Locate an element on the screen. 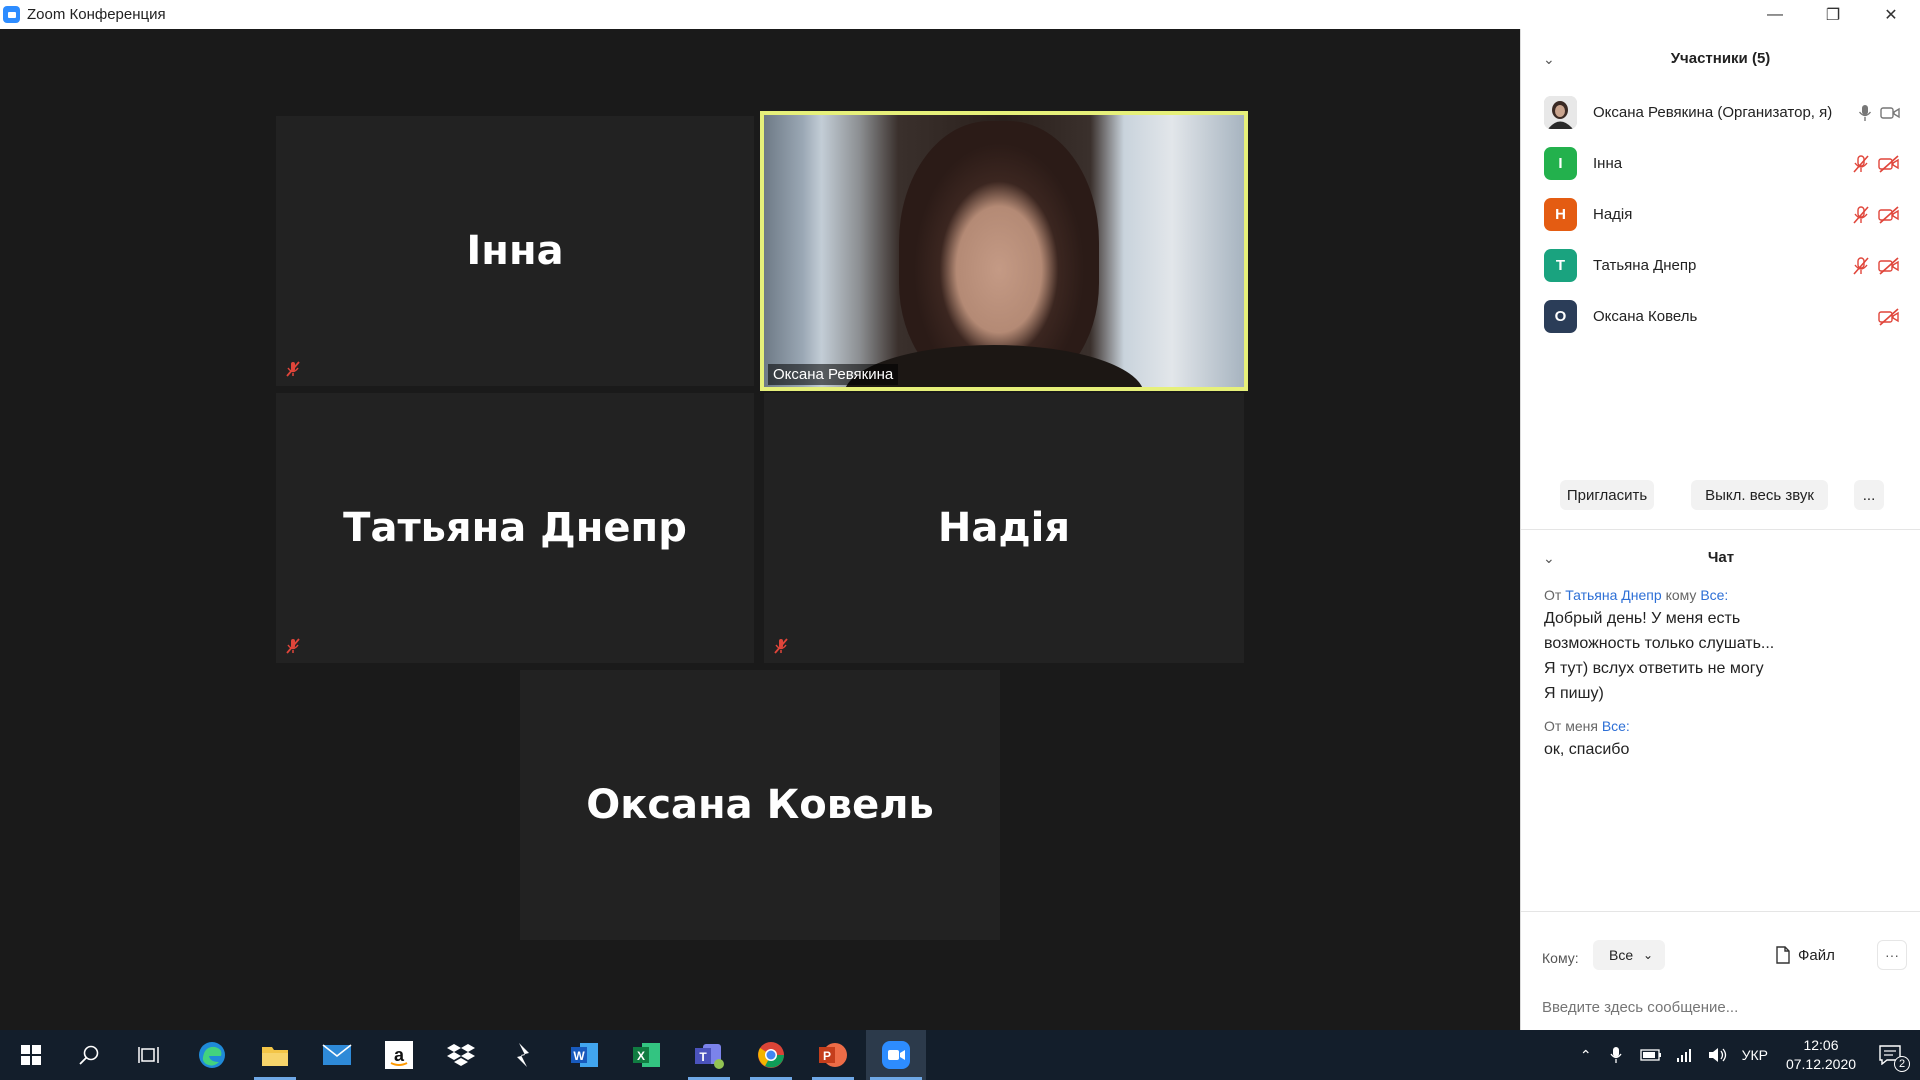  participant-row: I Інна is located at coordinates (1720, 163).